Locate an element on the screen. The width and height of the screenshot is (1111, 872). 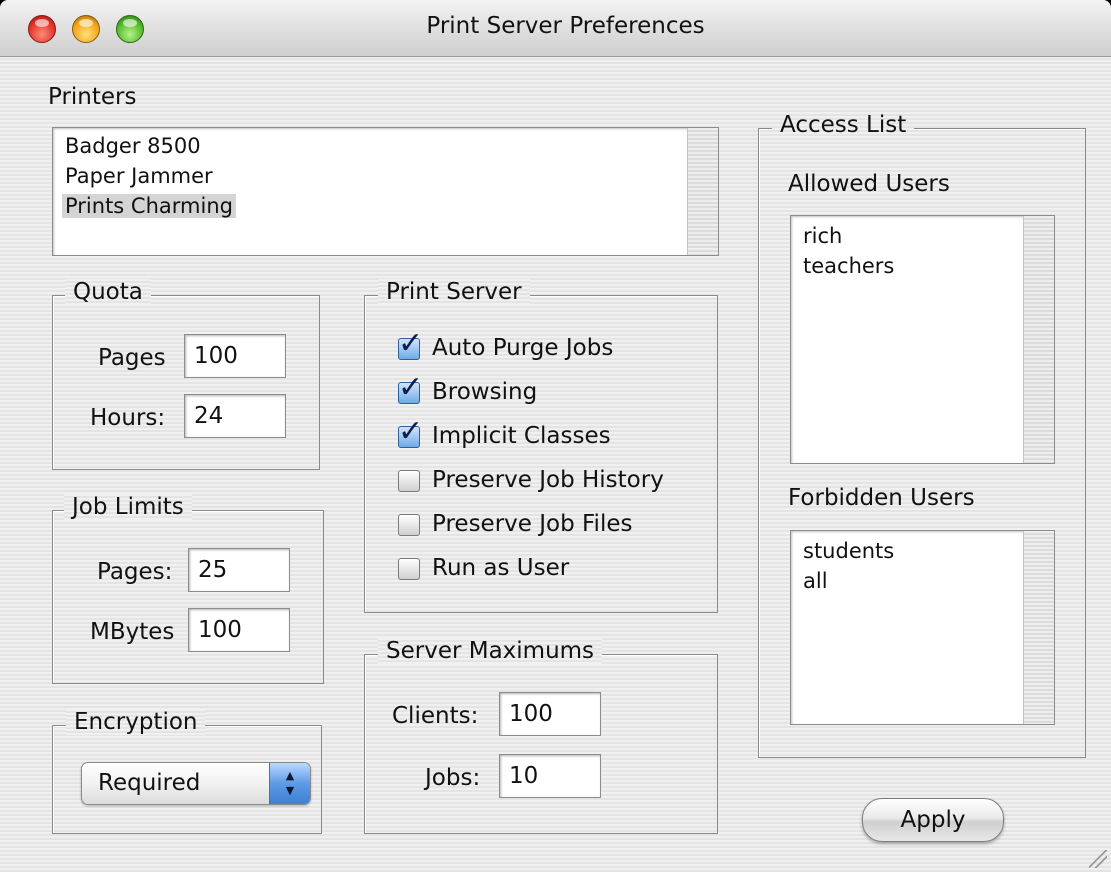
forbidden-users-list: students all is located at coordinates (922, 627).